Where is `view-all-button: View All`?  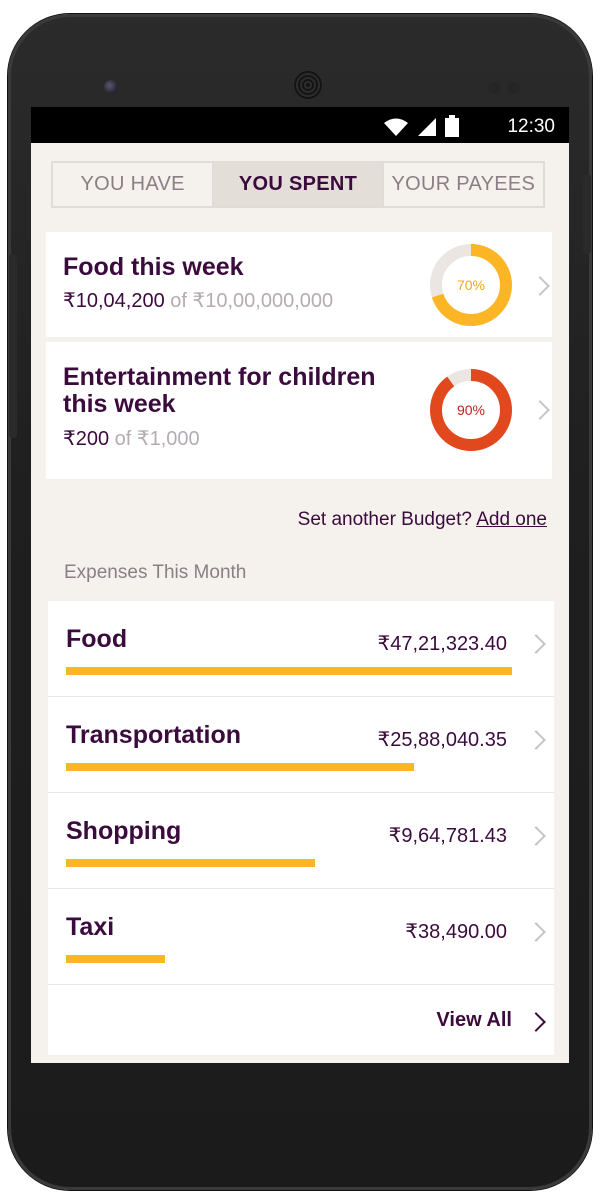 view-all-button: View All is located at coordinates (301, 1020).